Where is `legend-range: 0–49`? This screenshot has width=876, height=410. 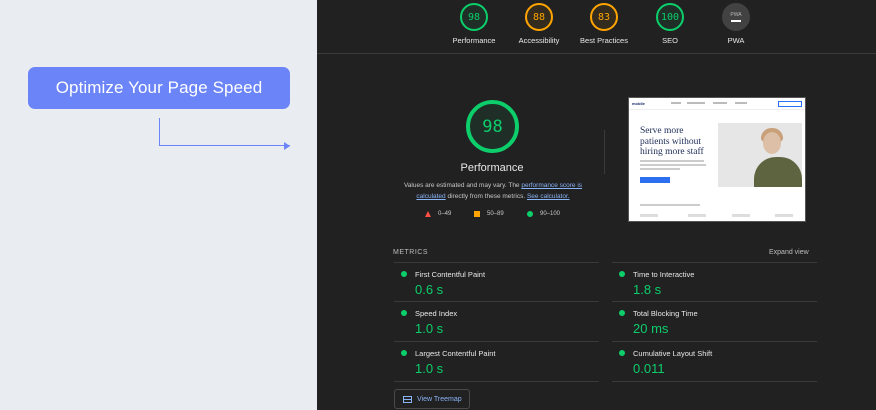 legend-range: 0–49 is located at coordinates (445, 214).